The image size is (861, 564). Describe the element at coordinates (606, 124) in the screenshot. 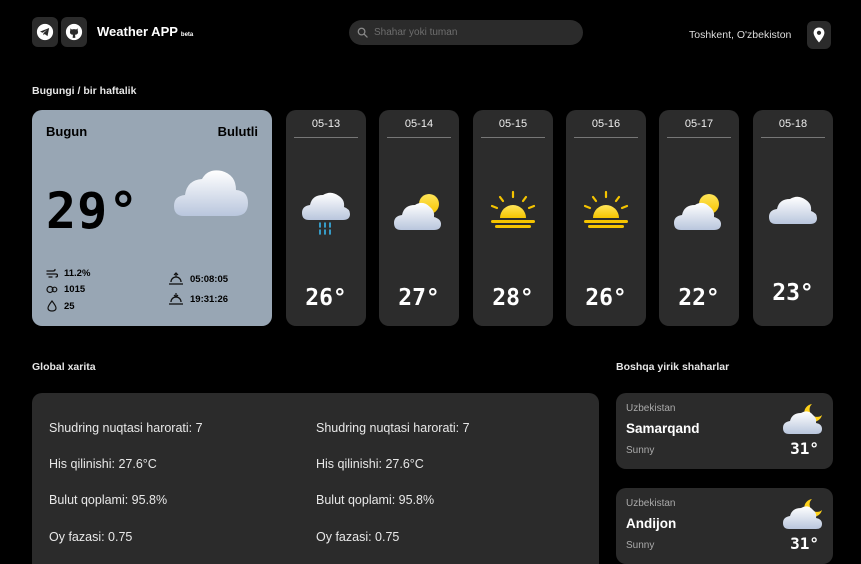

I see `forecast-date: 05-16` at that location.